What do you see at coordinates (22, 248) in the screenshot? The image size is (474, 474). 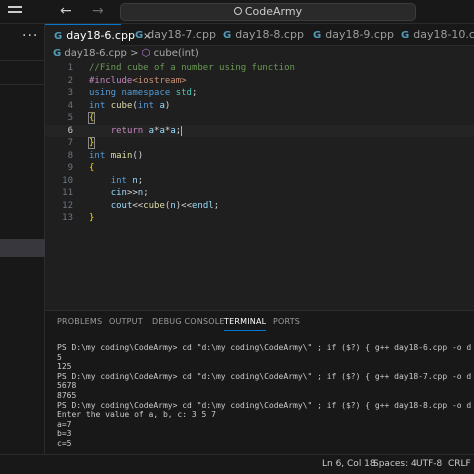 I see `sidebar-selected-item` at bounding box center [22, 248].